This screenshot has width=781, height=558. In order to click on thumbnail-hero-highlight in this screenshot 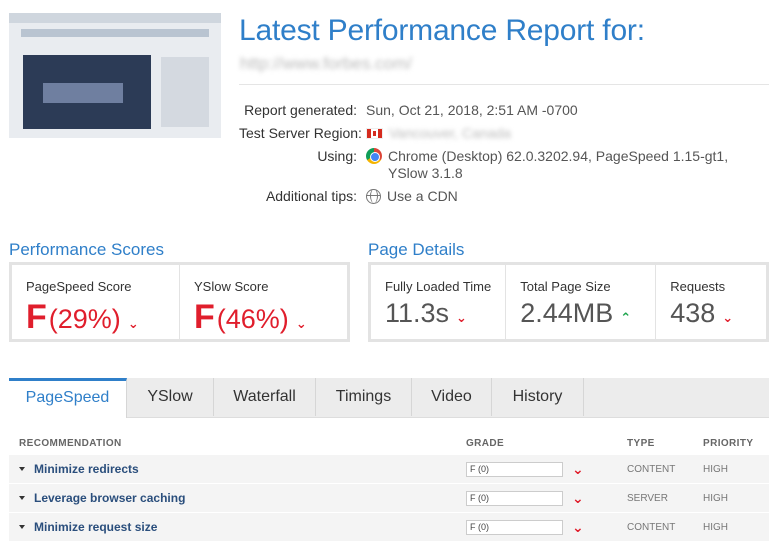, I will do `click(83, 93)`.